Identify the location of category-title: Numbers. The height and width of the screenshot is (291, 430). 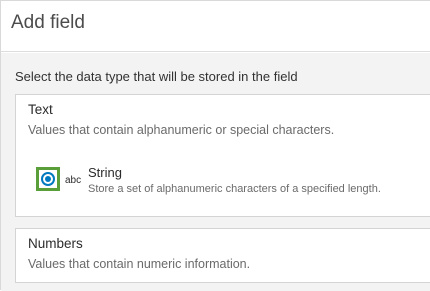
(55, 243).